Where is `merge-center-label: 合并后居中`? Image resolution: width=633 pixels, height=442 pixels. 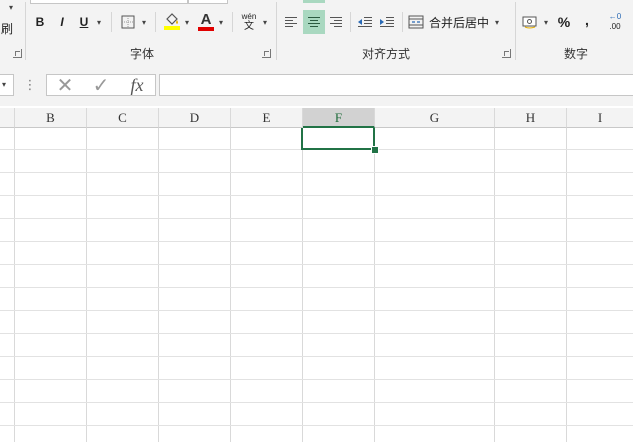
merge-center-label: 合并后居中 is located at coordinates (459, 22).